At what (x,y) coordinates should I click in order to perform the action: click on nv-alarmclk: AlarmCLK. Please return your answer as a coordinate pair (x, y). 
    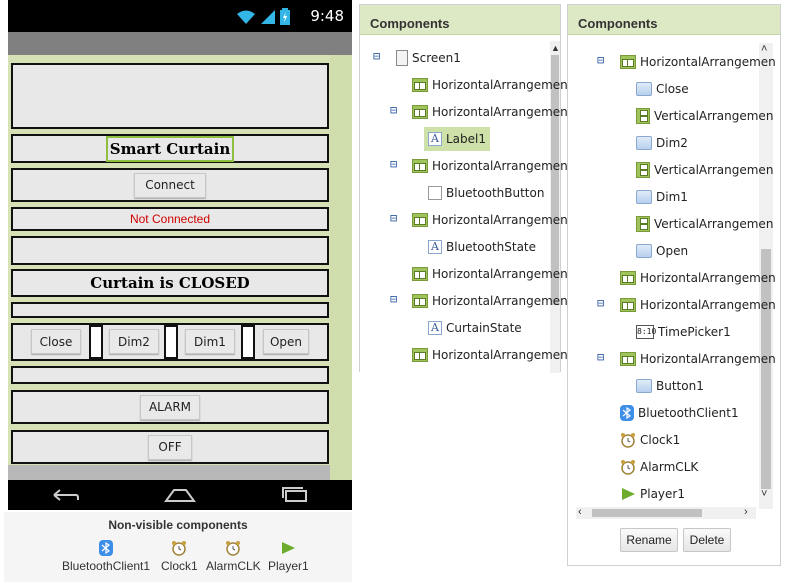
    Looking at the image, I should click on (233, 556).